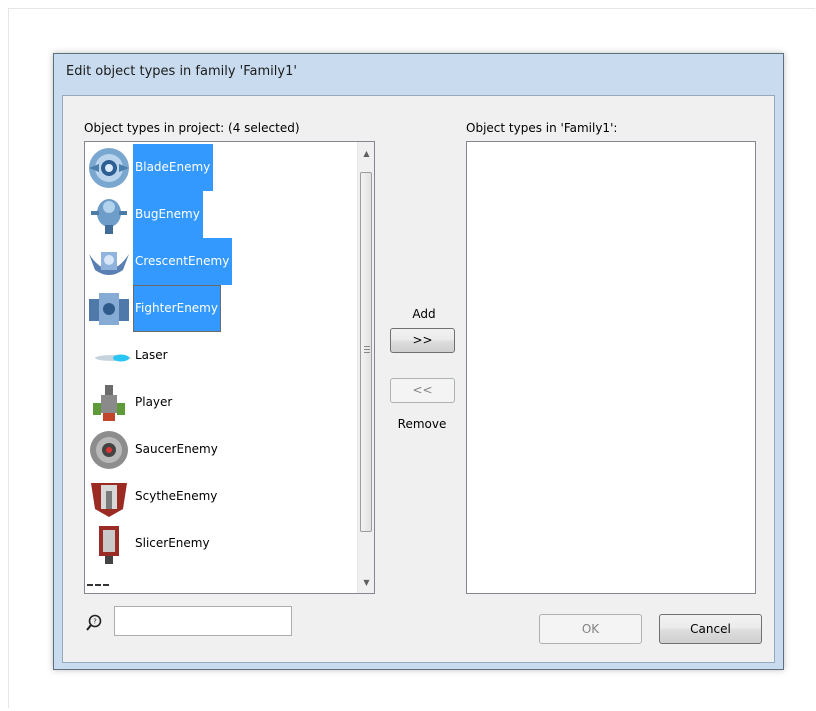 This screenshot has width=816, height=711. Describe the element at coordinates (216, 214) in the screenshot. I see `list-item-bugenemy: BugEnemy` at that location.